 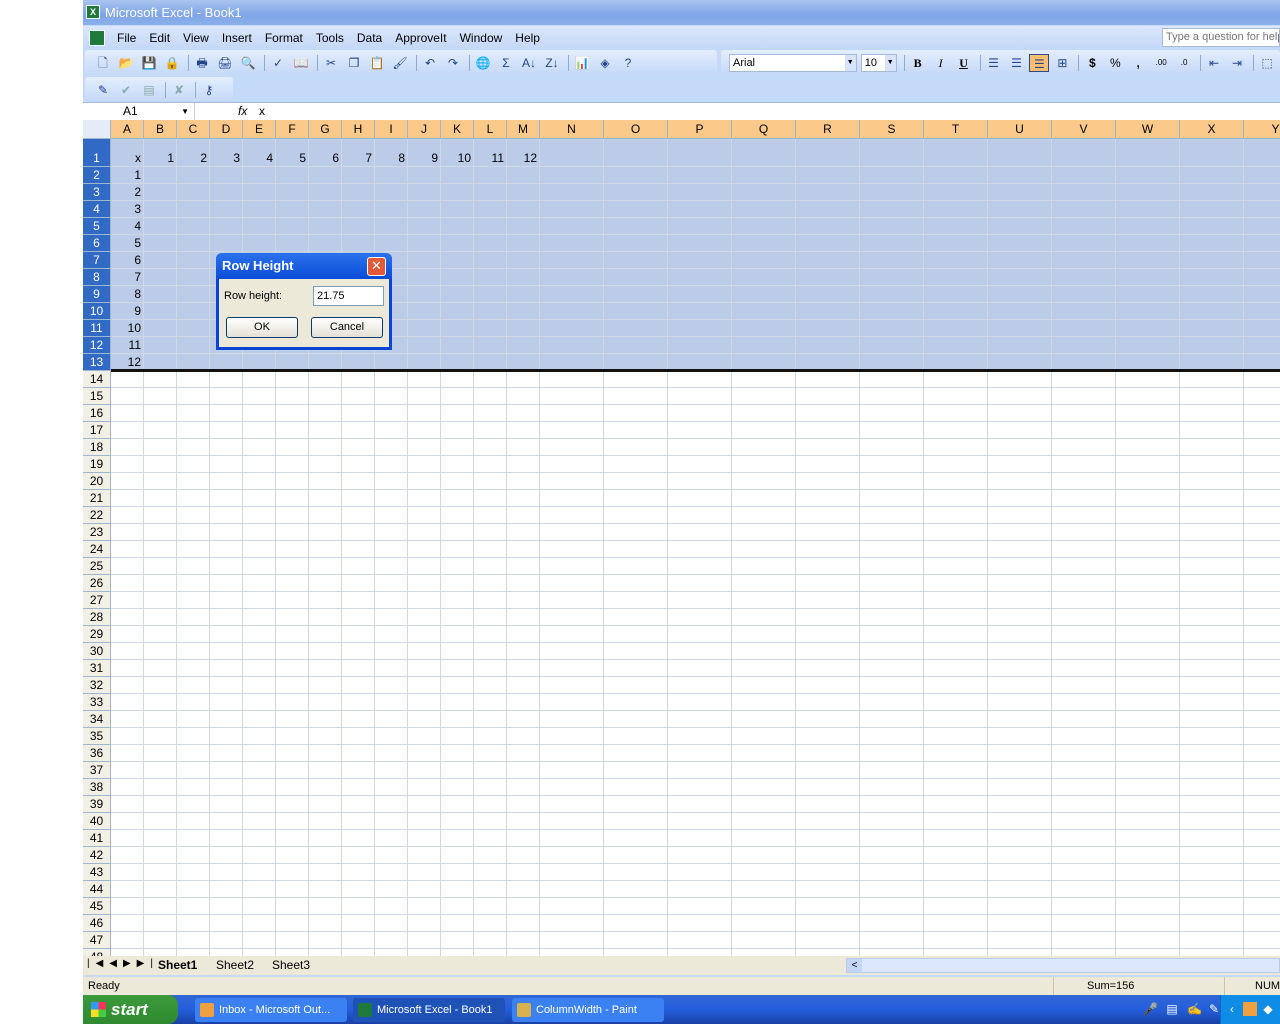 What do you see at coordinates (490, 243) in the screenshot?
I see `cell-L6` at bounding box center [490, 243].